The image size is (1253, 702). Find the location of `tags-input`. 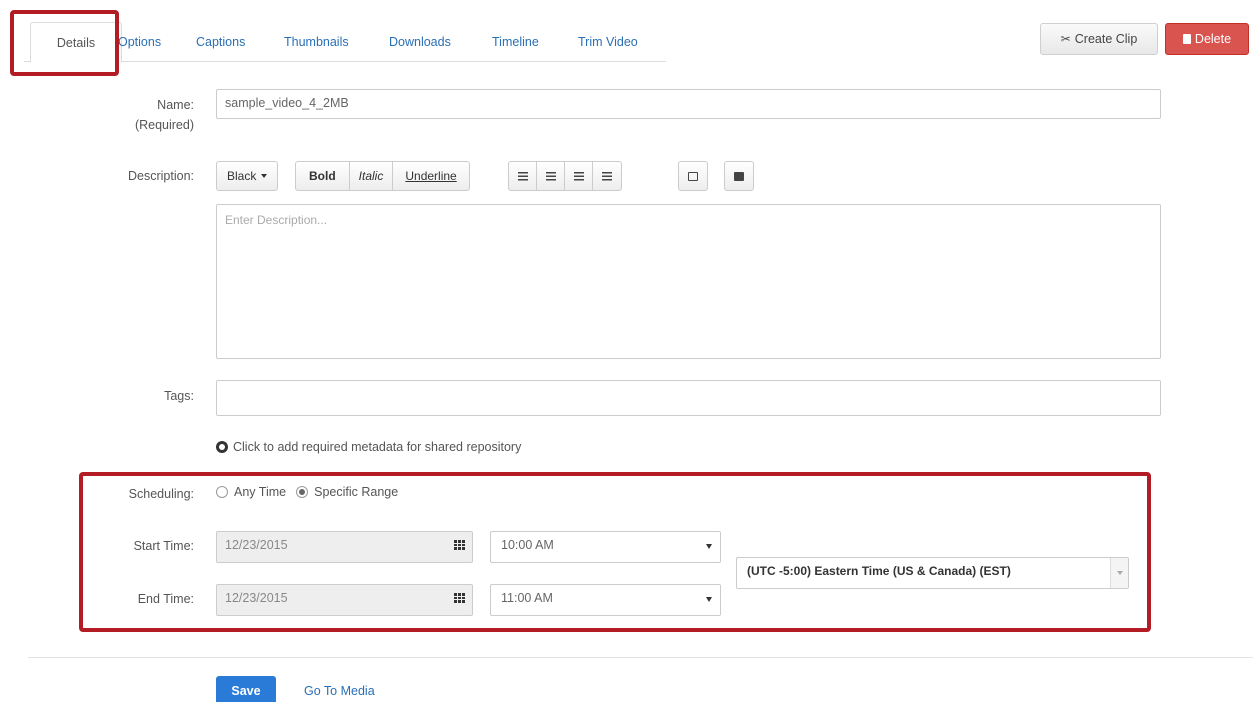

tags-input is located at coordinates (688, 398).